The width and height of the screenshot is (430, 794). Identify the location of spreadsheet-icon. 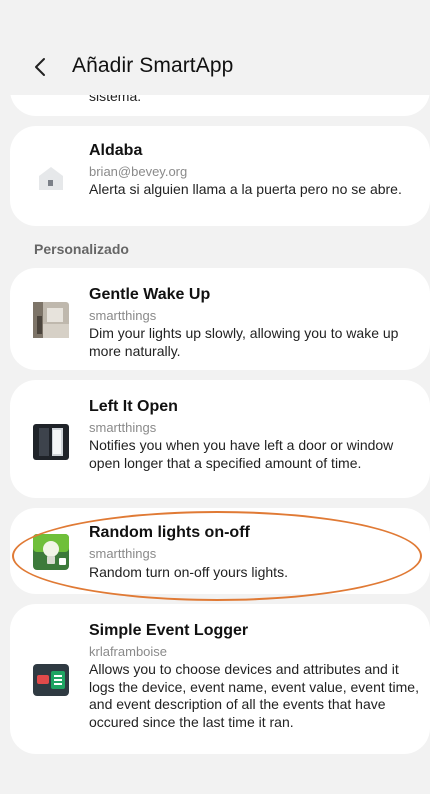
(51, 680).